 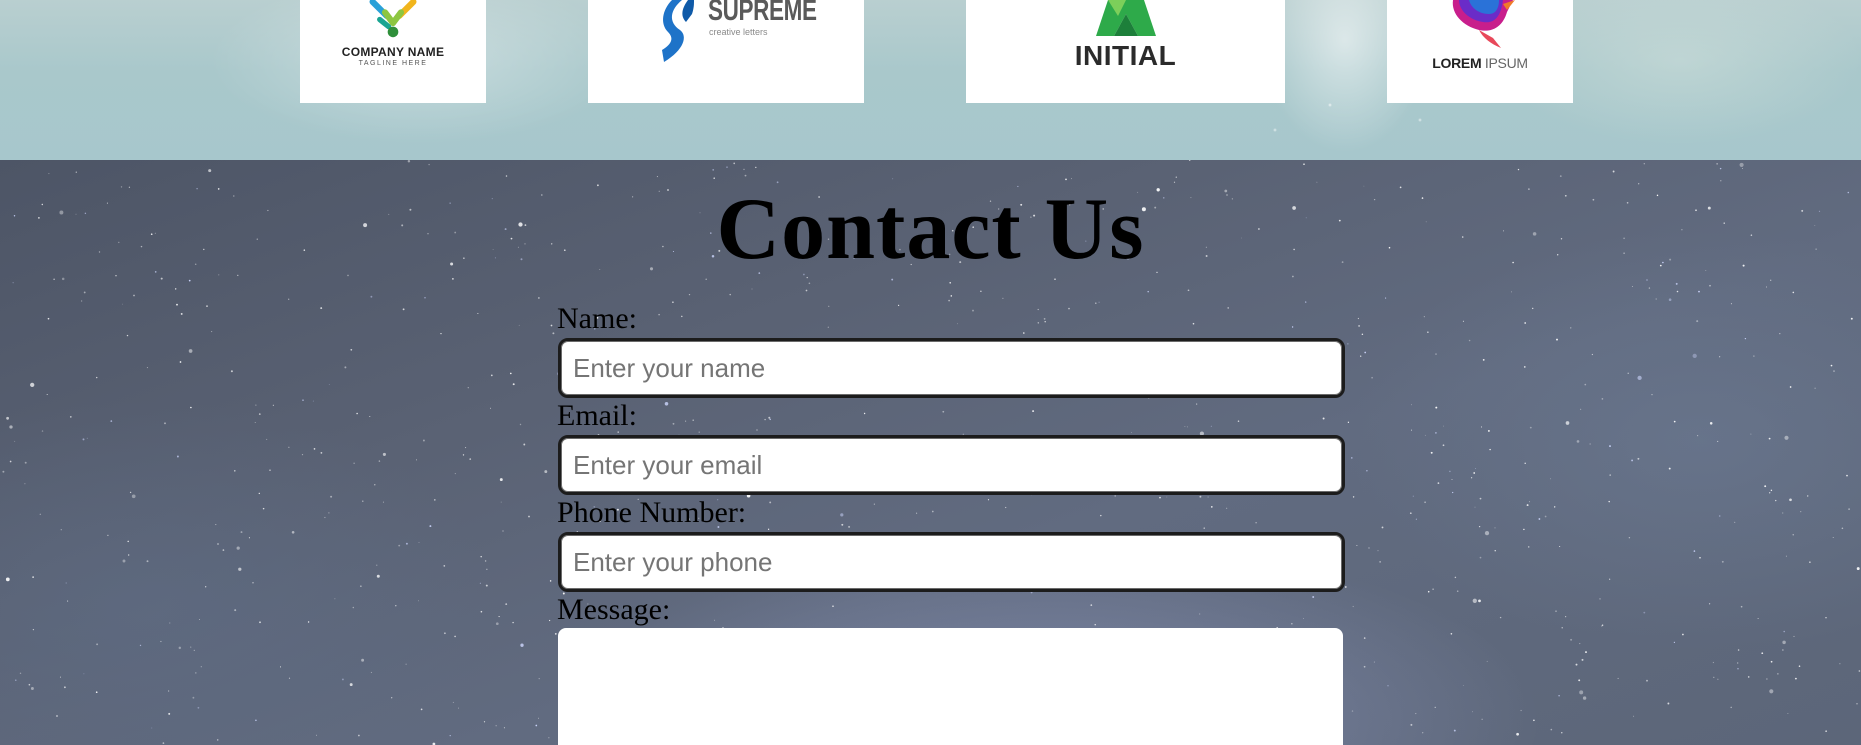 What do you see at coordinates (614, 609) in the screenshot?
I see `message-label: Message:` at bounding box center [614, 609].